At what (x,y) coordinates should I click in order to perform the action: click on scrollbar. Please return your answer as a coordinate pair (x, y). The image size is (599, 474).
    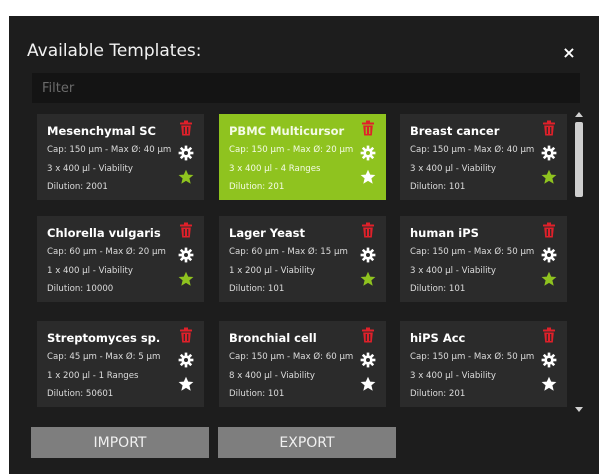
    Looking at the image, I should click on (579, 262).